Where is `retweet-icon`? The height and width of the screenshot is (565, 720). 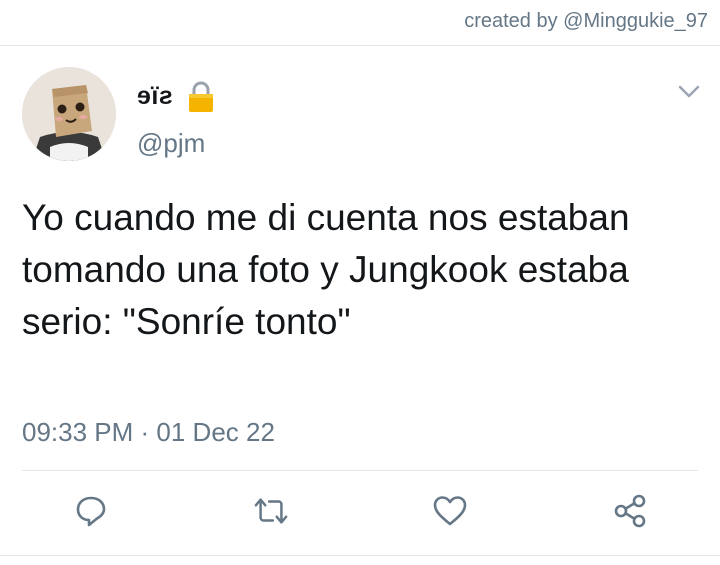 retweet-icon is located at coordinates (271, 511).